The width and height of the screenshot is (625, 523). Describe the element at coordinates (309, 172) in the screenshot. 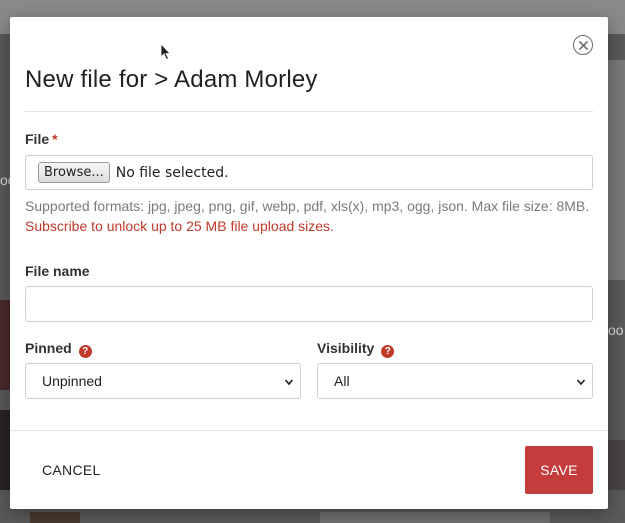

I see `file-input: Browse... No file selected.` at that location.